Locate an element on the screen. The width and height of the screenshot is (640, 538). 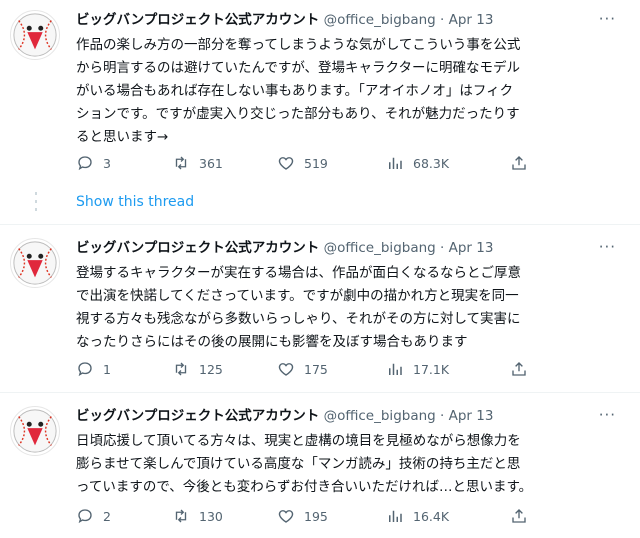
like-count: 195 is located at coordinates (316, 516).